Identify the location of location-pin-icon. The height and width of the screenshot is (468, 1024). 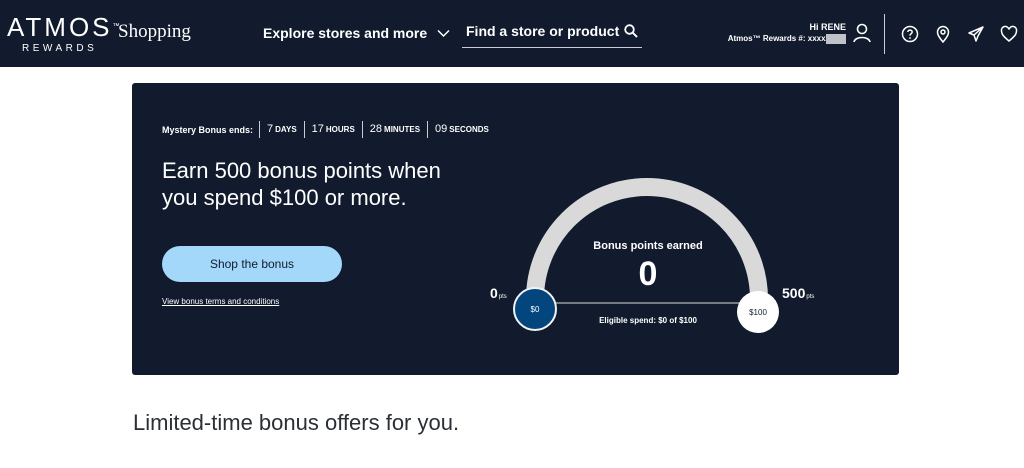
(943, 34).